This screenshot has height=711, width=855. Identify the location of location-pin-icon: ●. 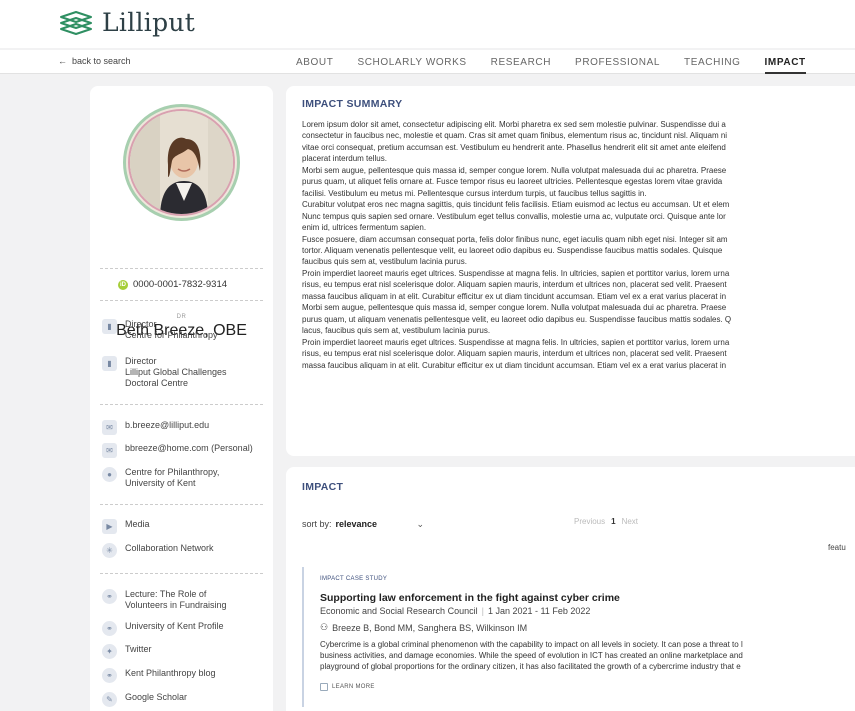
(109, 474).